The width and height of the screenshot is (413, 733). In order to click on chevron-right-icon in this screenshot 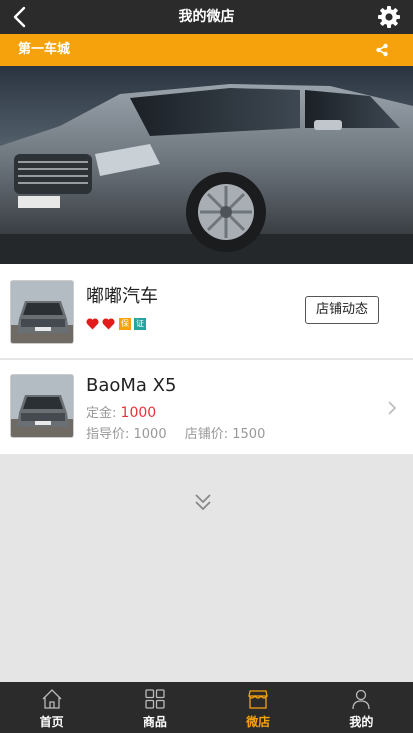, I will do `click(392, 408)`.